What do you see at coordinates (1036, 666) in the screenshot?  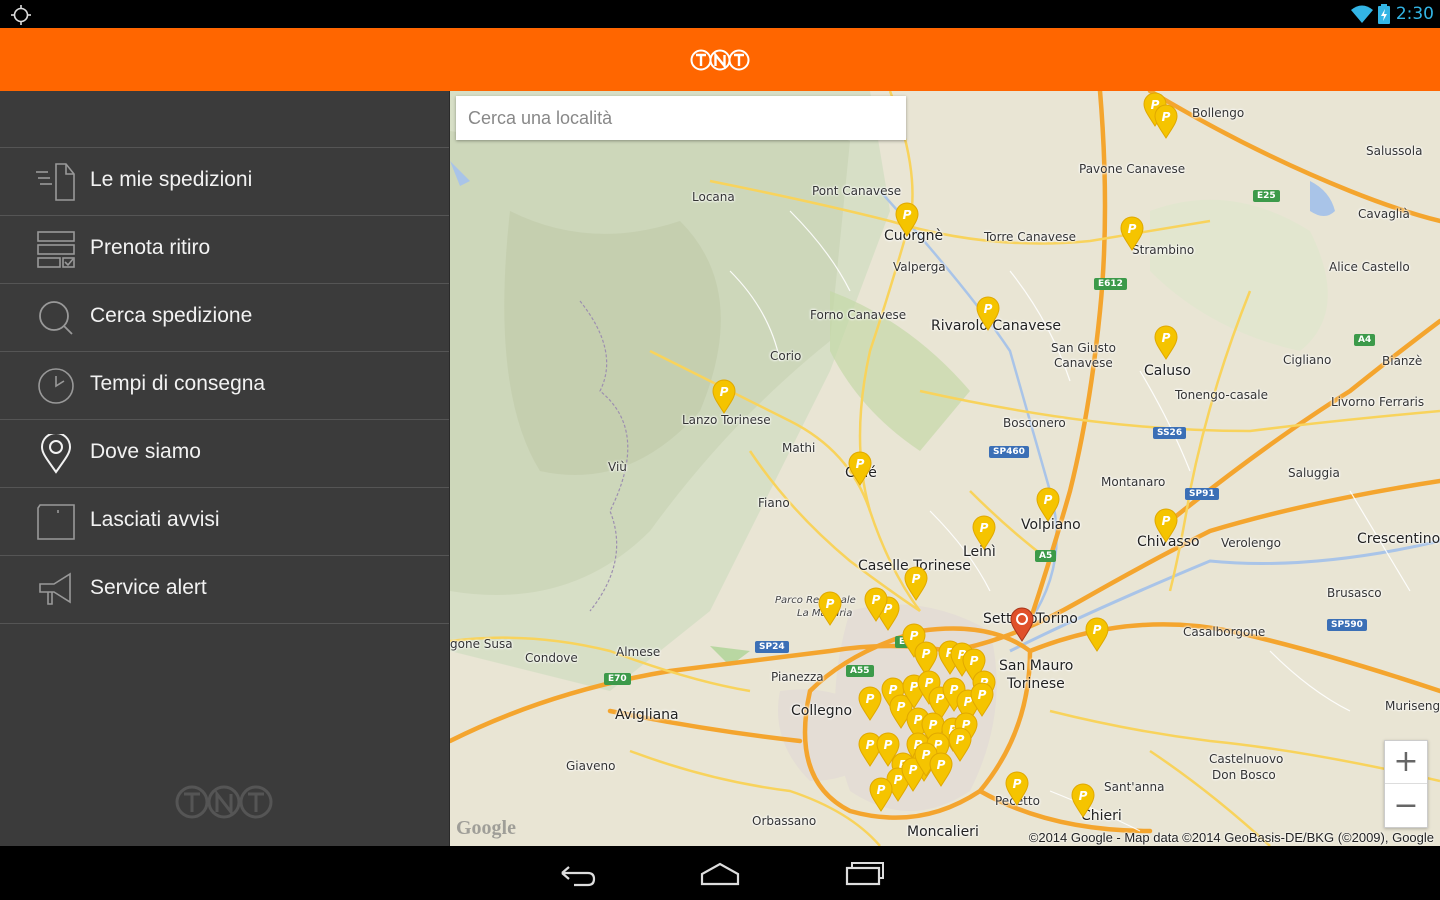 I see `place-label: San Mauro` at bounding box center [1036, 666].